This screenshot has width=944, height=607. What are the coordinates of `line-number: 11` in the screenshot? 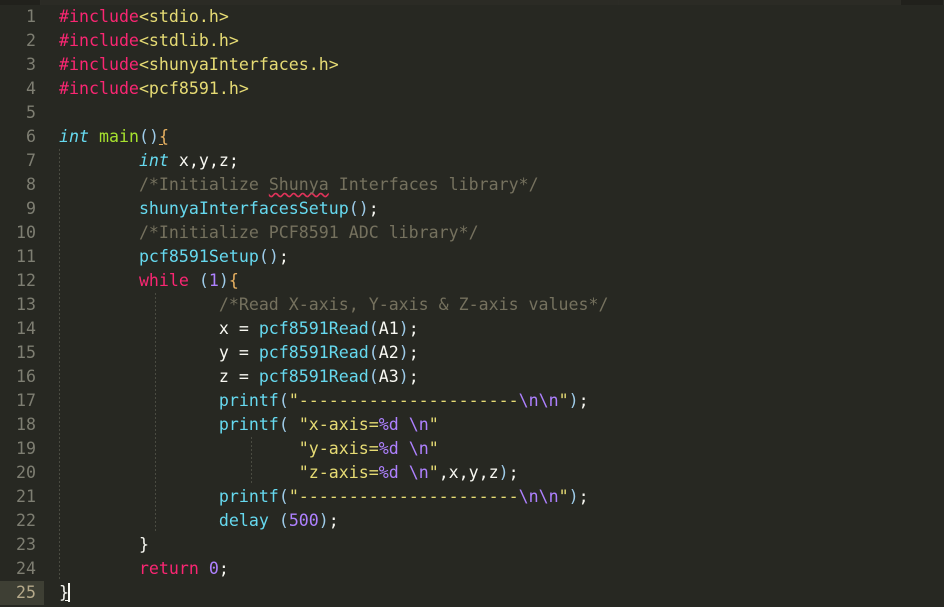 It's located at (22, 257).